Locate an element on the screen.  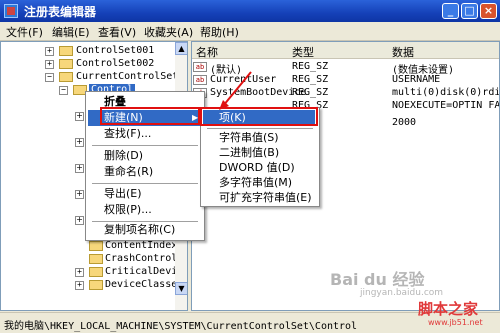
menu-item-copy-key-name: 复制项名称(C) is located at coordinates (144, 230).